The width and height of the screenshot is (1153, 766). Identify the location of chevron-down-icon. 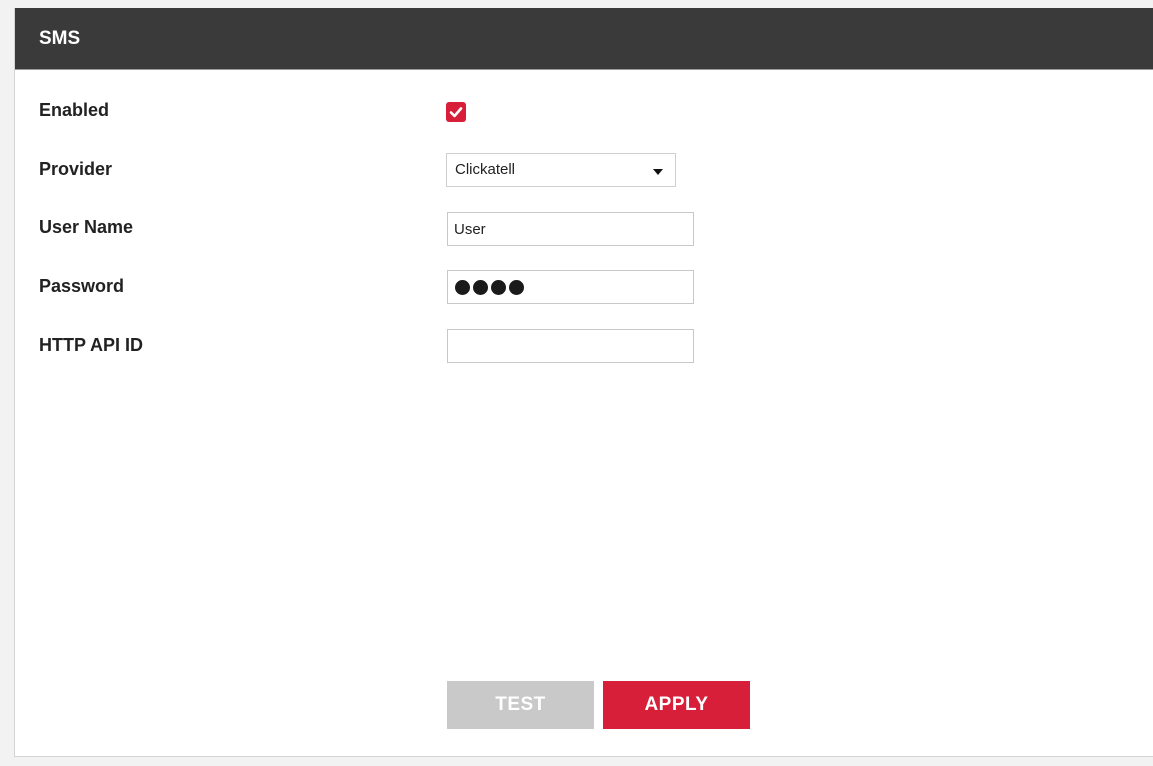
(658, 172).